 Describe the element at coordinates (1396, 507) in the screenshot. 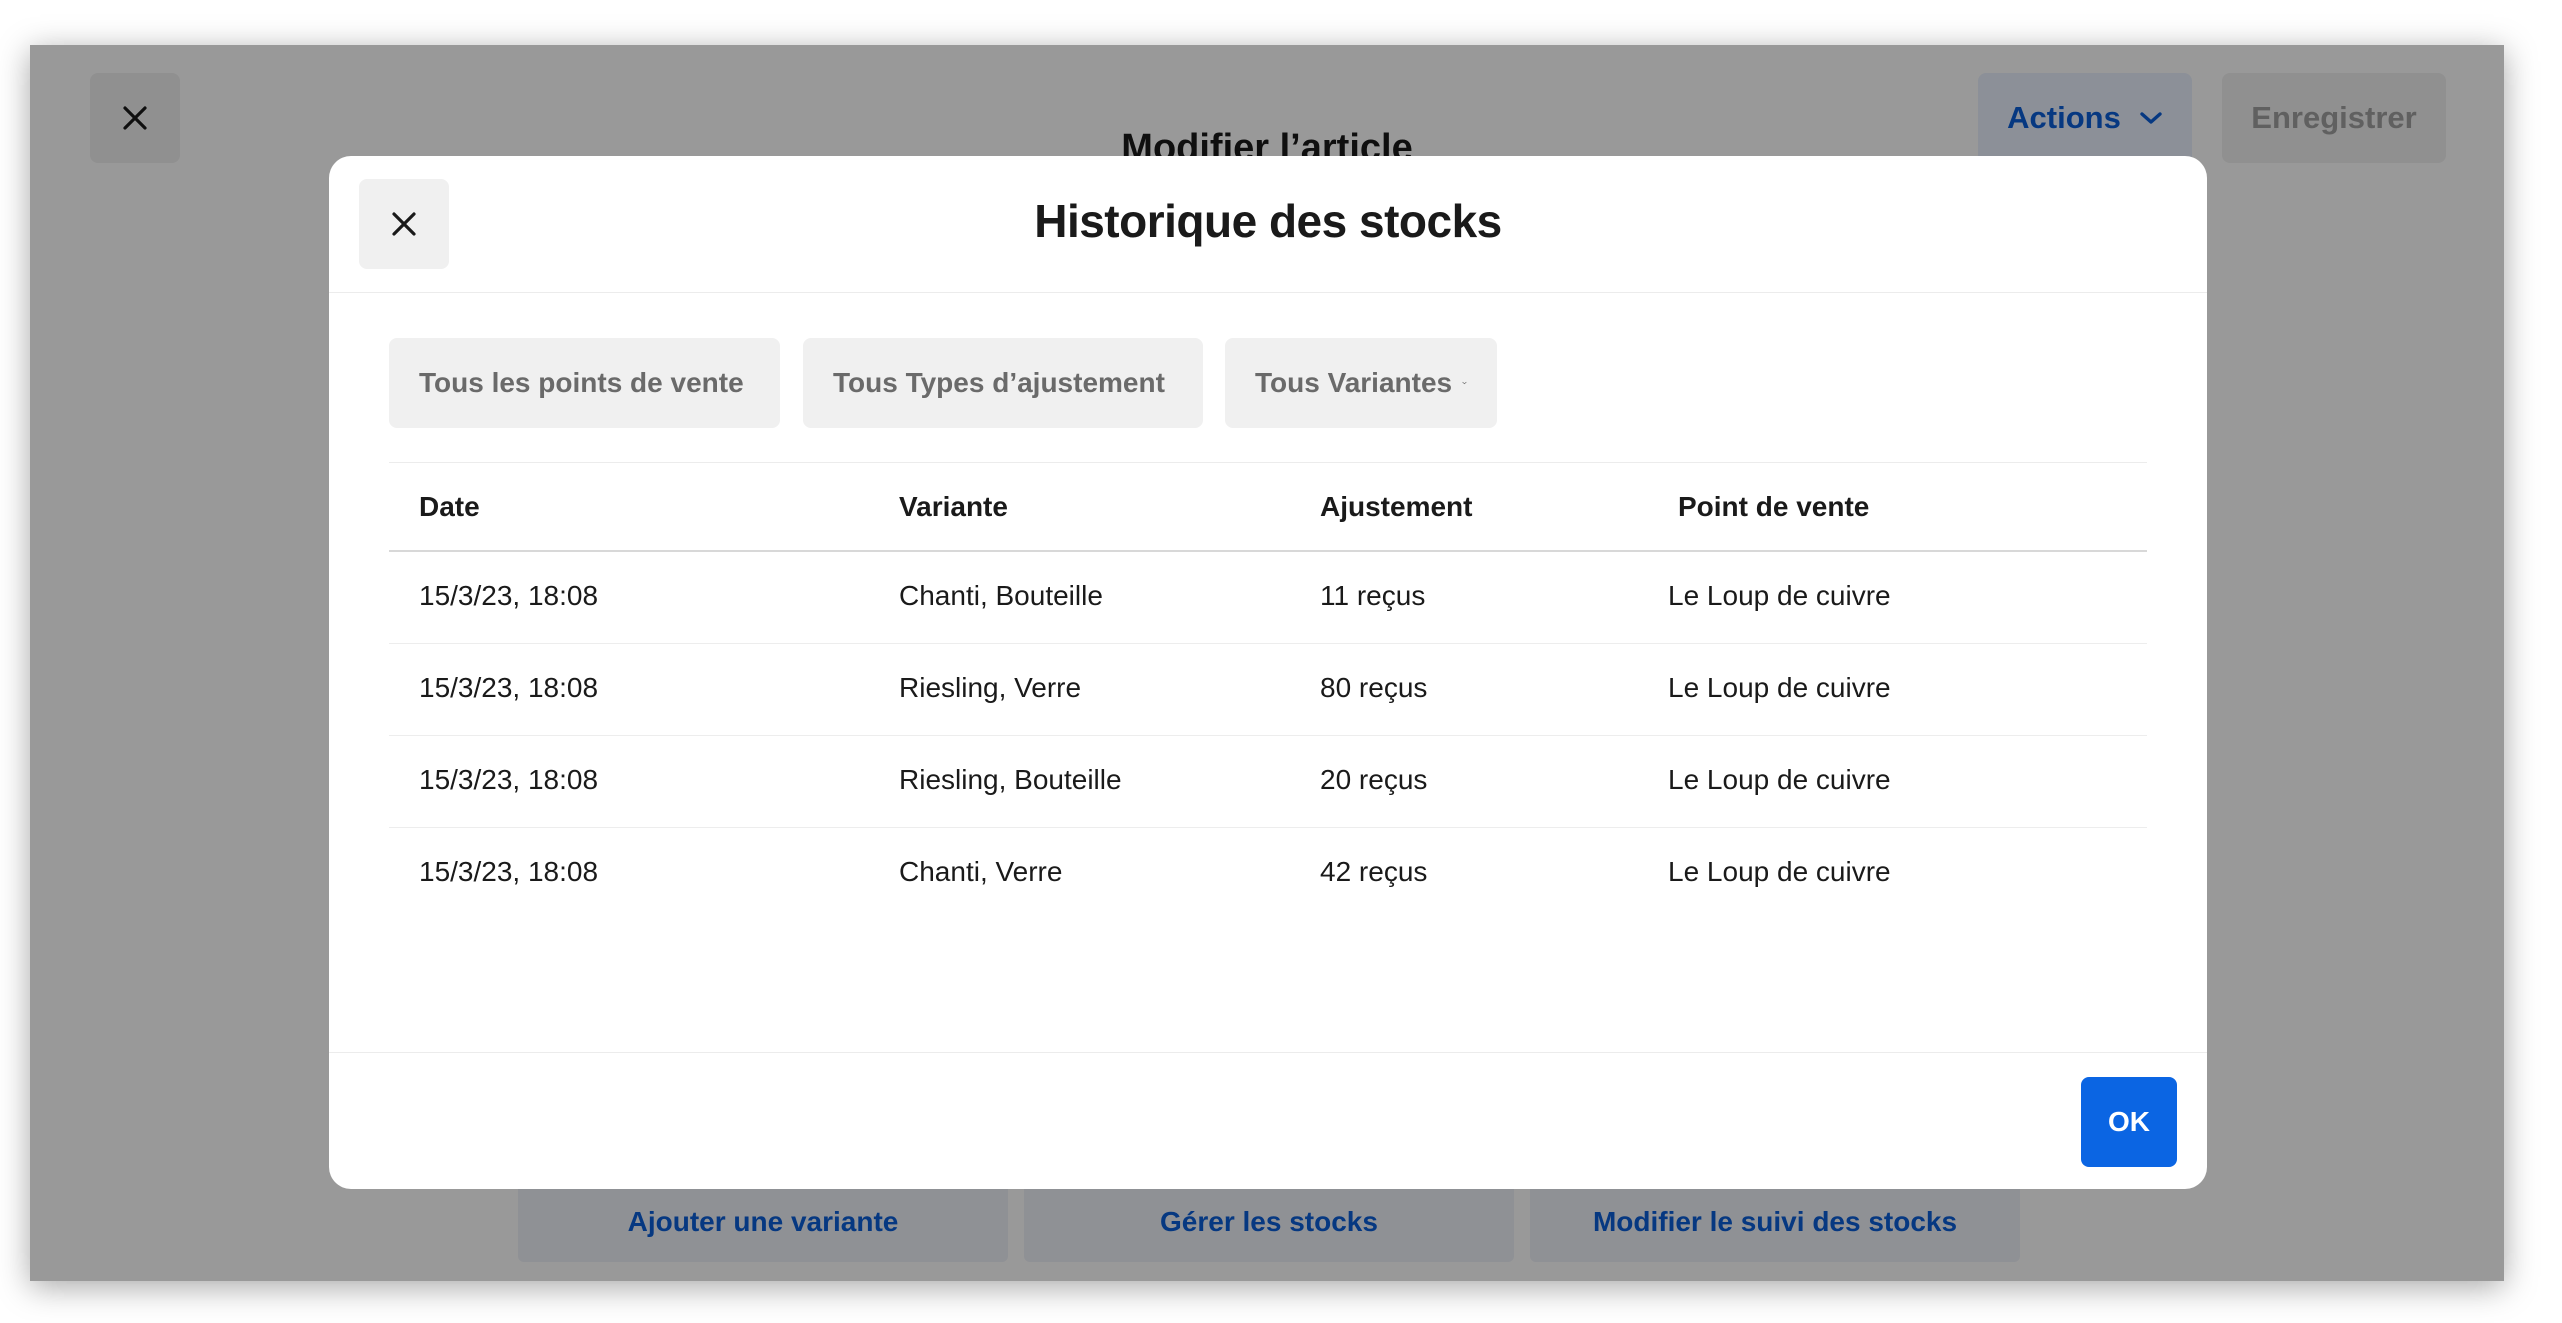

I see `column-header-adjustment: Ajustement` at that location.